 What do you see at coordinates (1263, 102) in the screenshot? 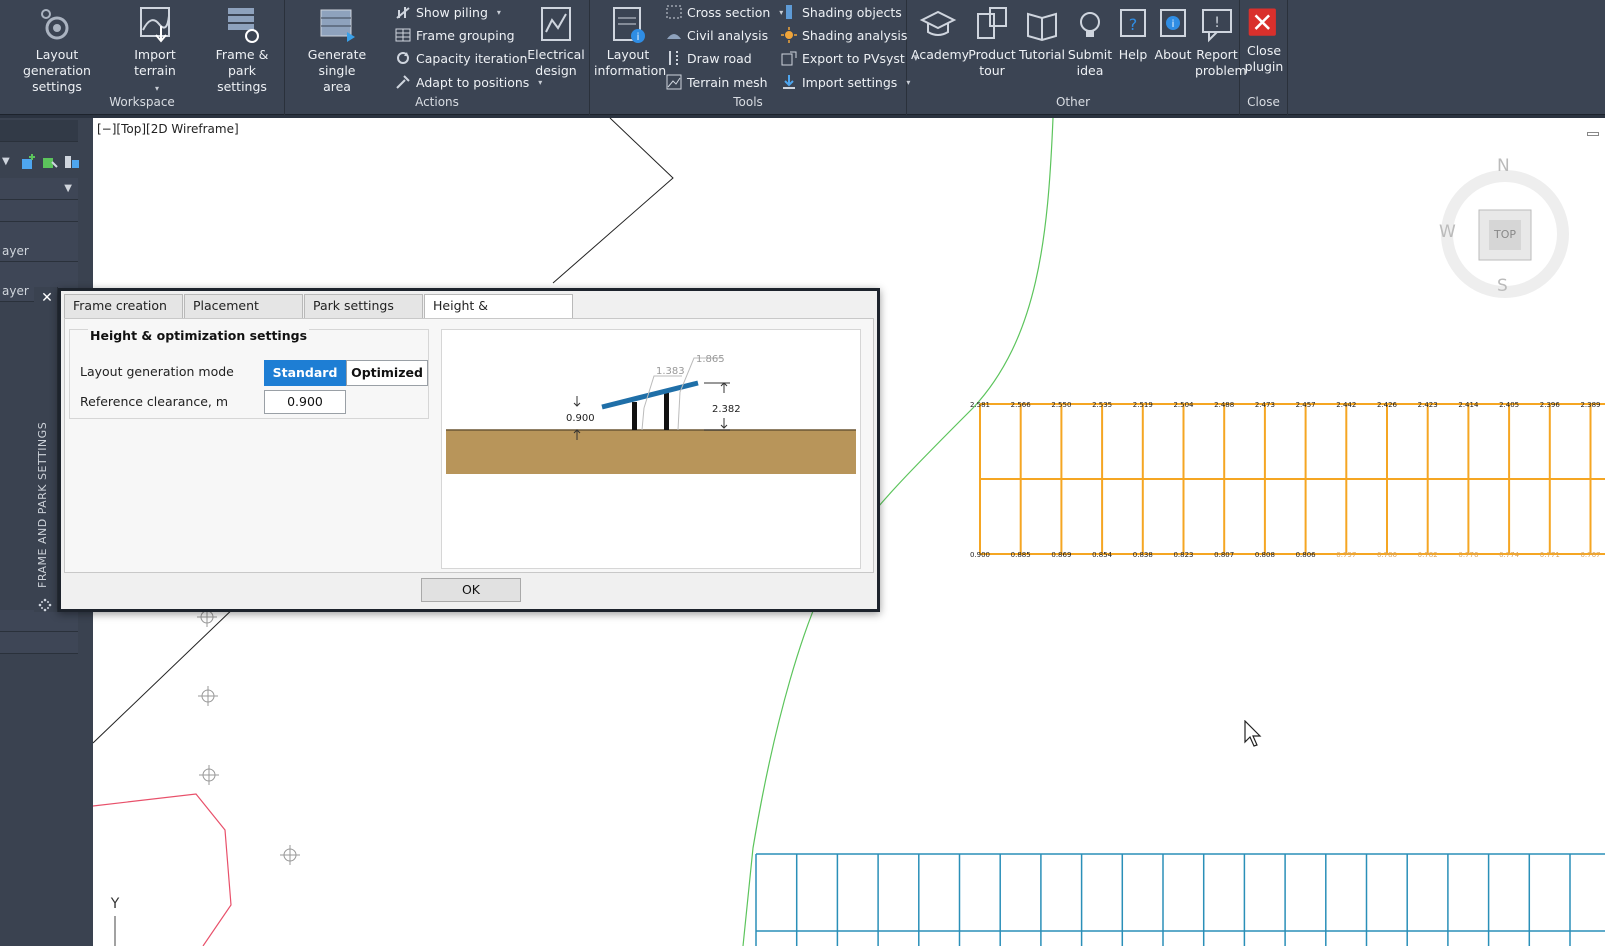
I see `group-title-close: Close` at bounding box center [1263, 102].